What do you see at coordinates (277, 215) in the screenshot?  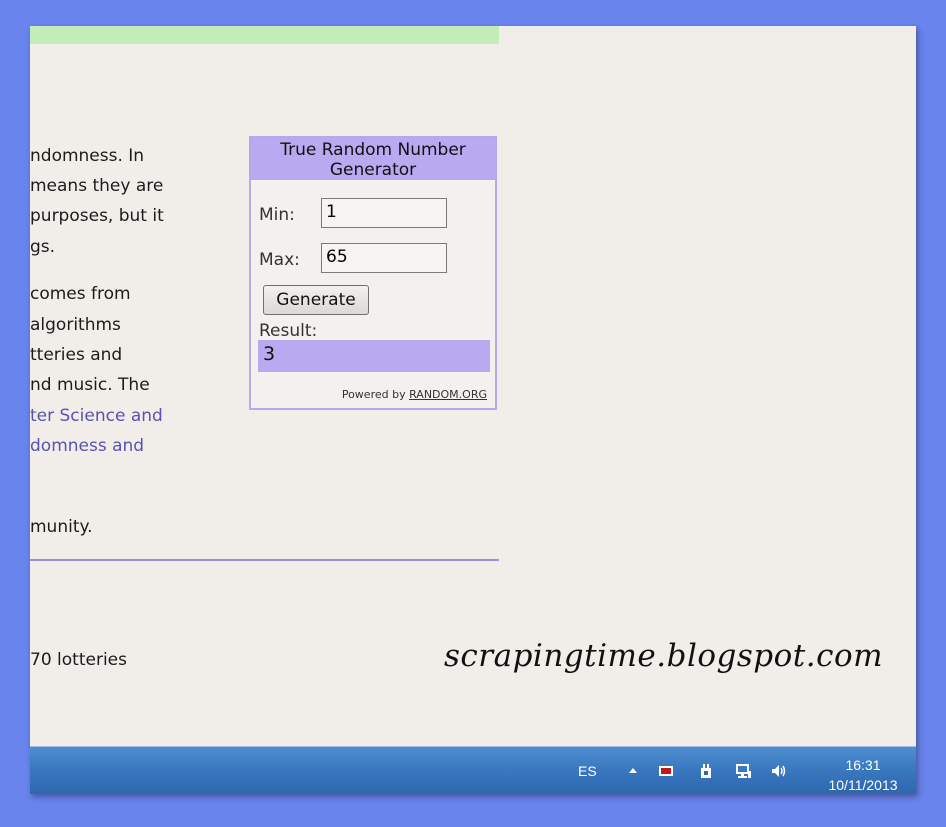 I see `min-label: Min:` at bounding box center [277, 215].